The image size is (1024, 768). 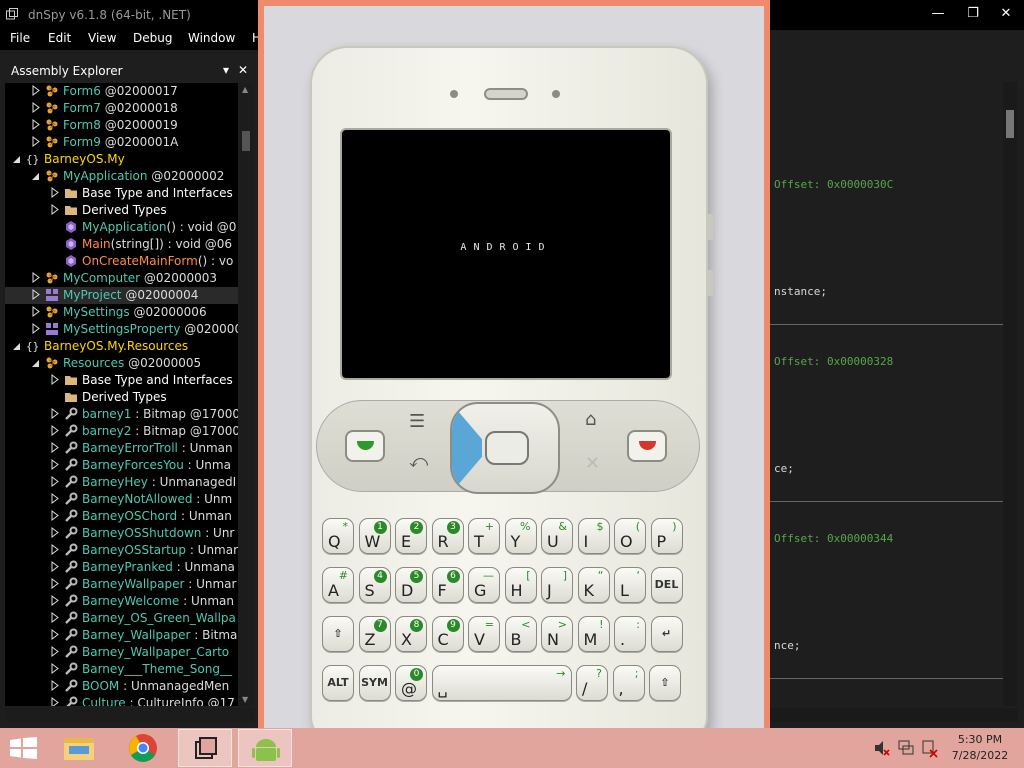 I want to click on back-icon: ⤺, so click(x=418, y=461).